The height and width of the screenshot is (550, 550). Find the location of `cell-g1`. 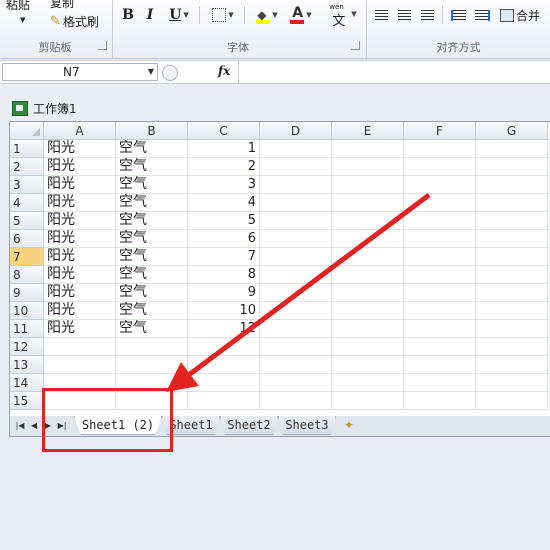

cell-g1 is located at coordinates (512, 149).